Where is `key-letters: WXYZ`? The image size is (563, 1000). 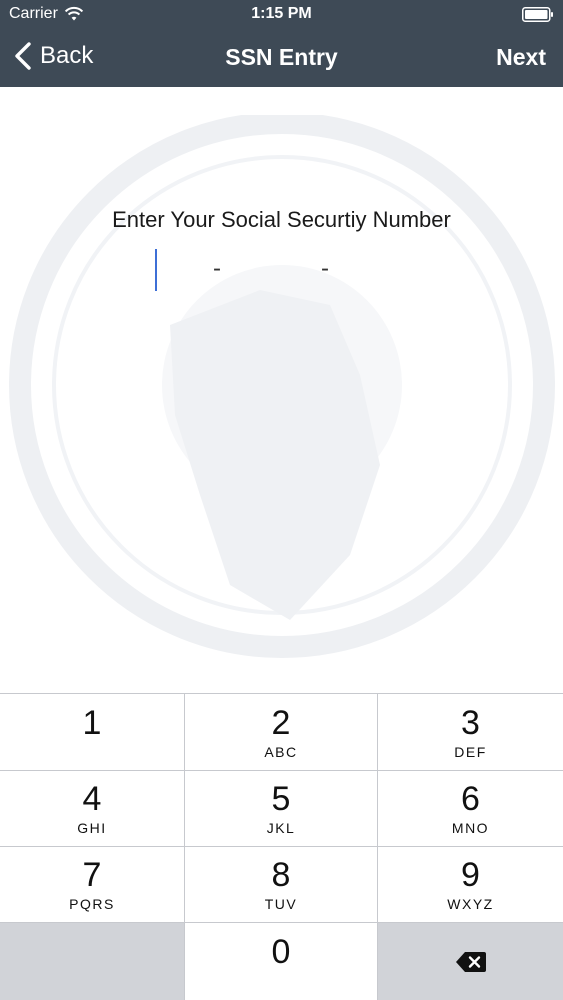
key-letters: WXYZ is located at coordinates (470, 904).